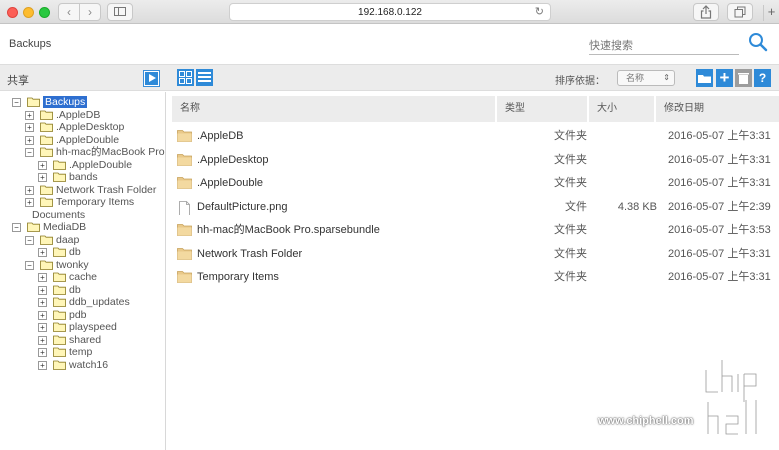  What do you see at coordinates (78, 314) in the screenshot?
I see `tree-item-label: pdb` at bounding box center [78, 314].